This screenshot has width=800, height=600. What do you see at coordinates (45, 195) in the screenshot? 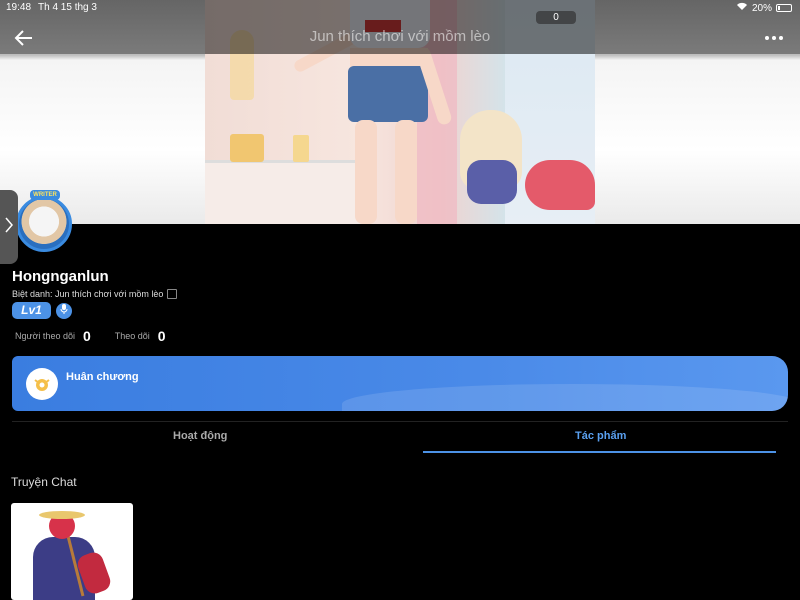
I see `writer-badge: WRITER` at bounding box center [45, 195].